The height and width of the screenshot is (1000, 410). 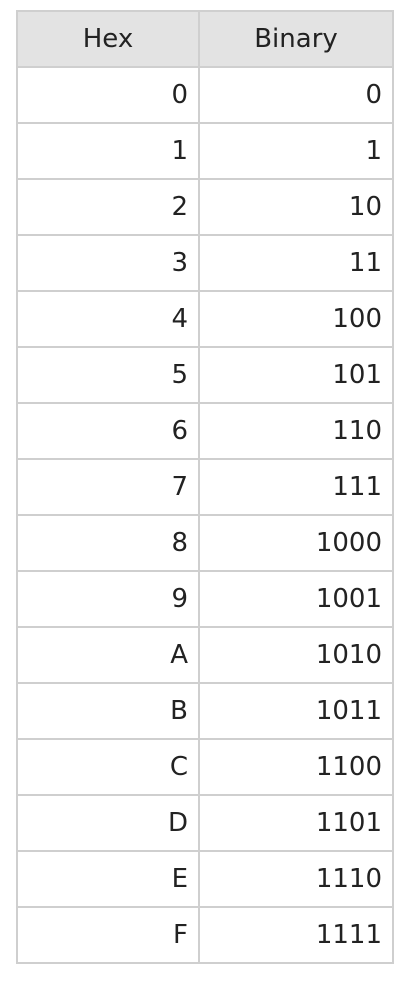 I want to click on cell-hex: E, so click(x=108, y=879).